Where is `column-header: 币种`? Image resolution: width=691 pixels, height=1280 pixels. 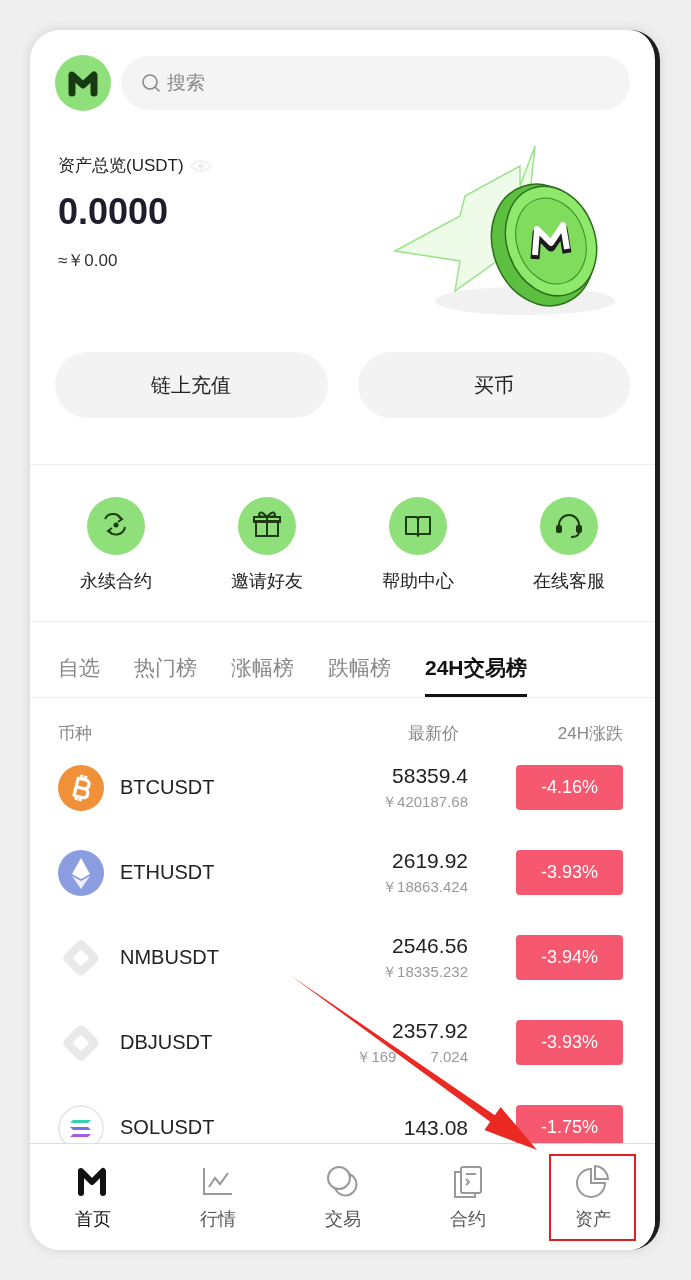
column-header: 币种 is located at coordinates (75, 734).